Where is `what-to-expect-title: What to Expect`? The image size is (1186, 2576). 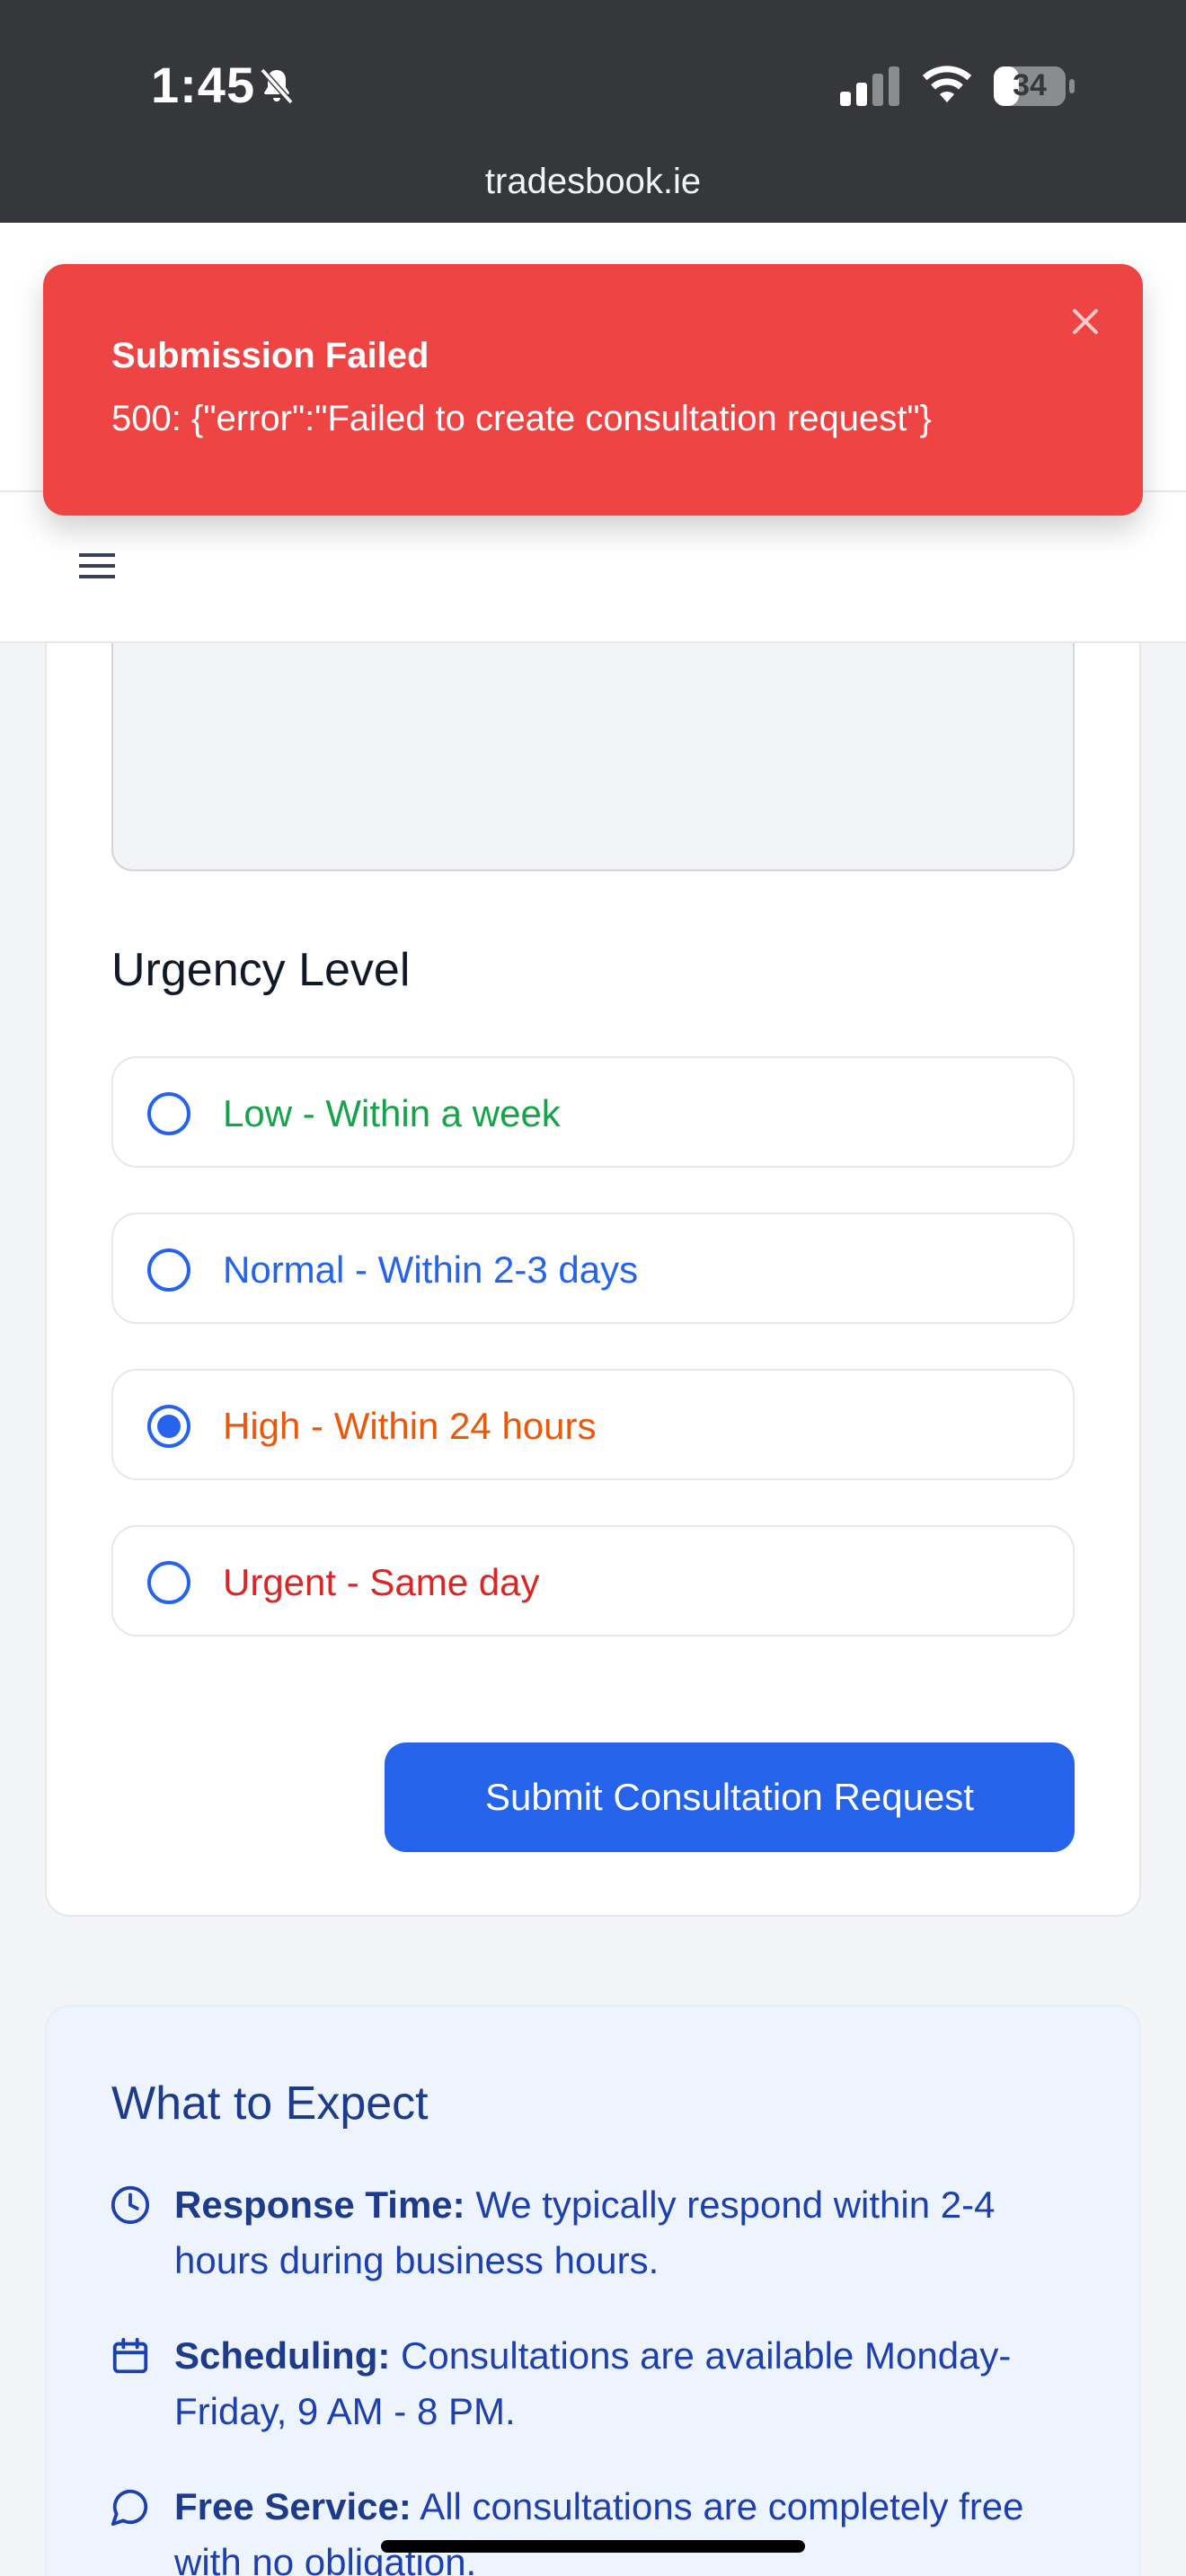
what-to-expect-title: What to Expect is located at coordinates (270, 2104).